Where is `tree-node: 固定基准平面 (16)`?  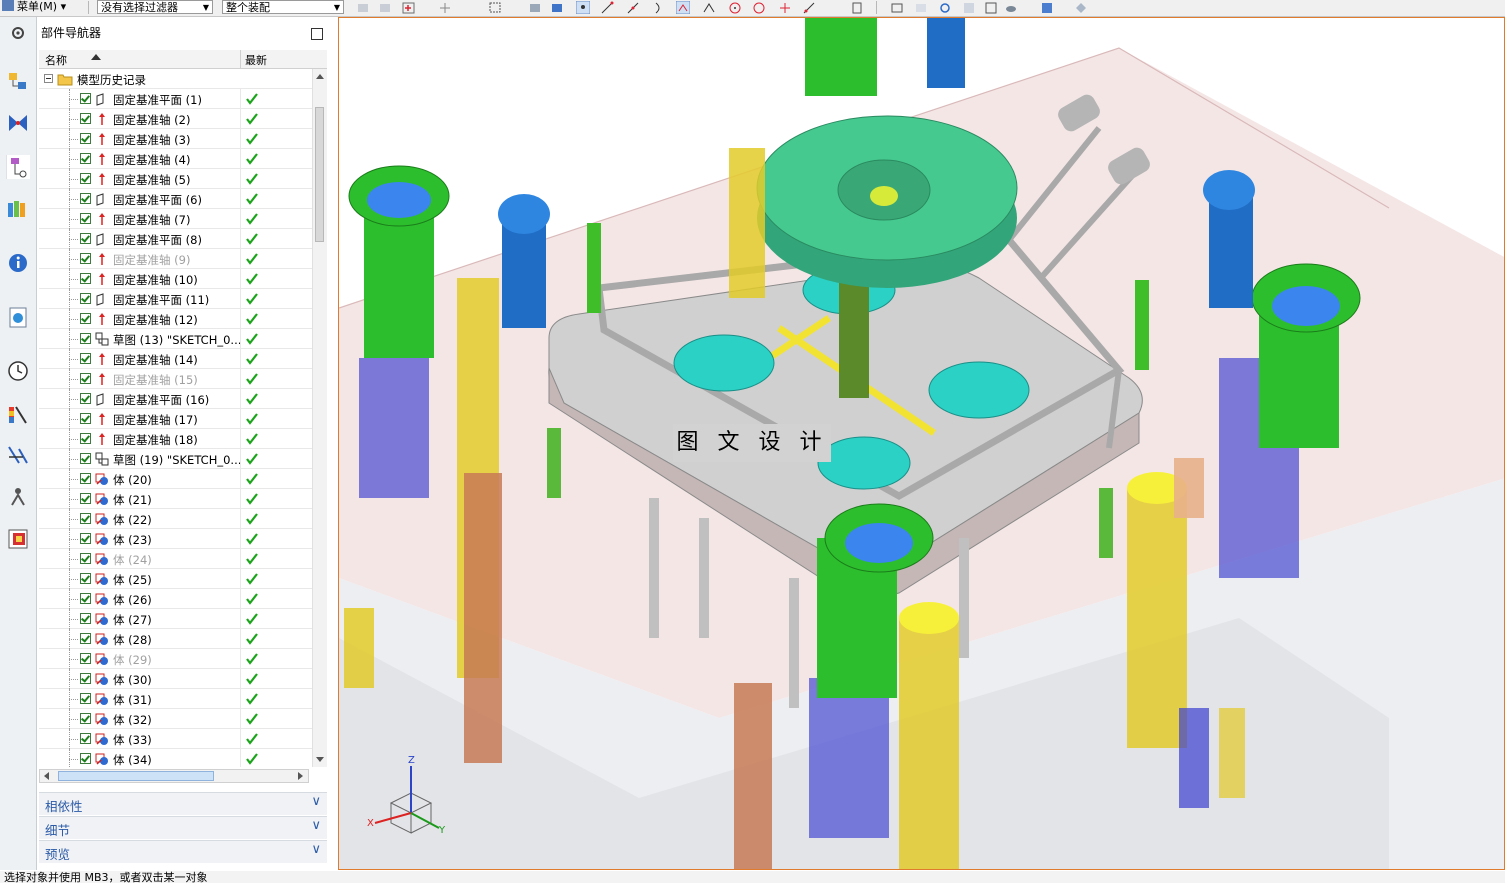 tree-node: 固定基准平面 (16) is located at coordinates (176, 399).